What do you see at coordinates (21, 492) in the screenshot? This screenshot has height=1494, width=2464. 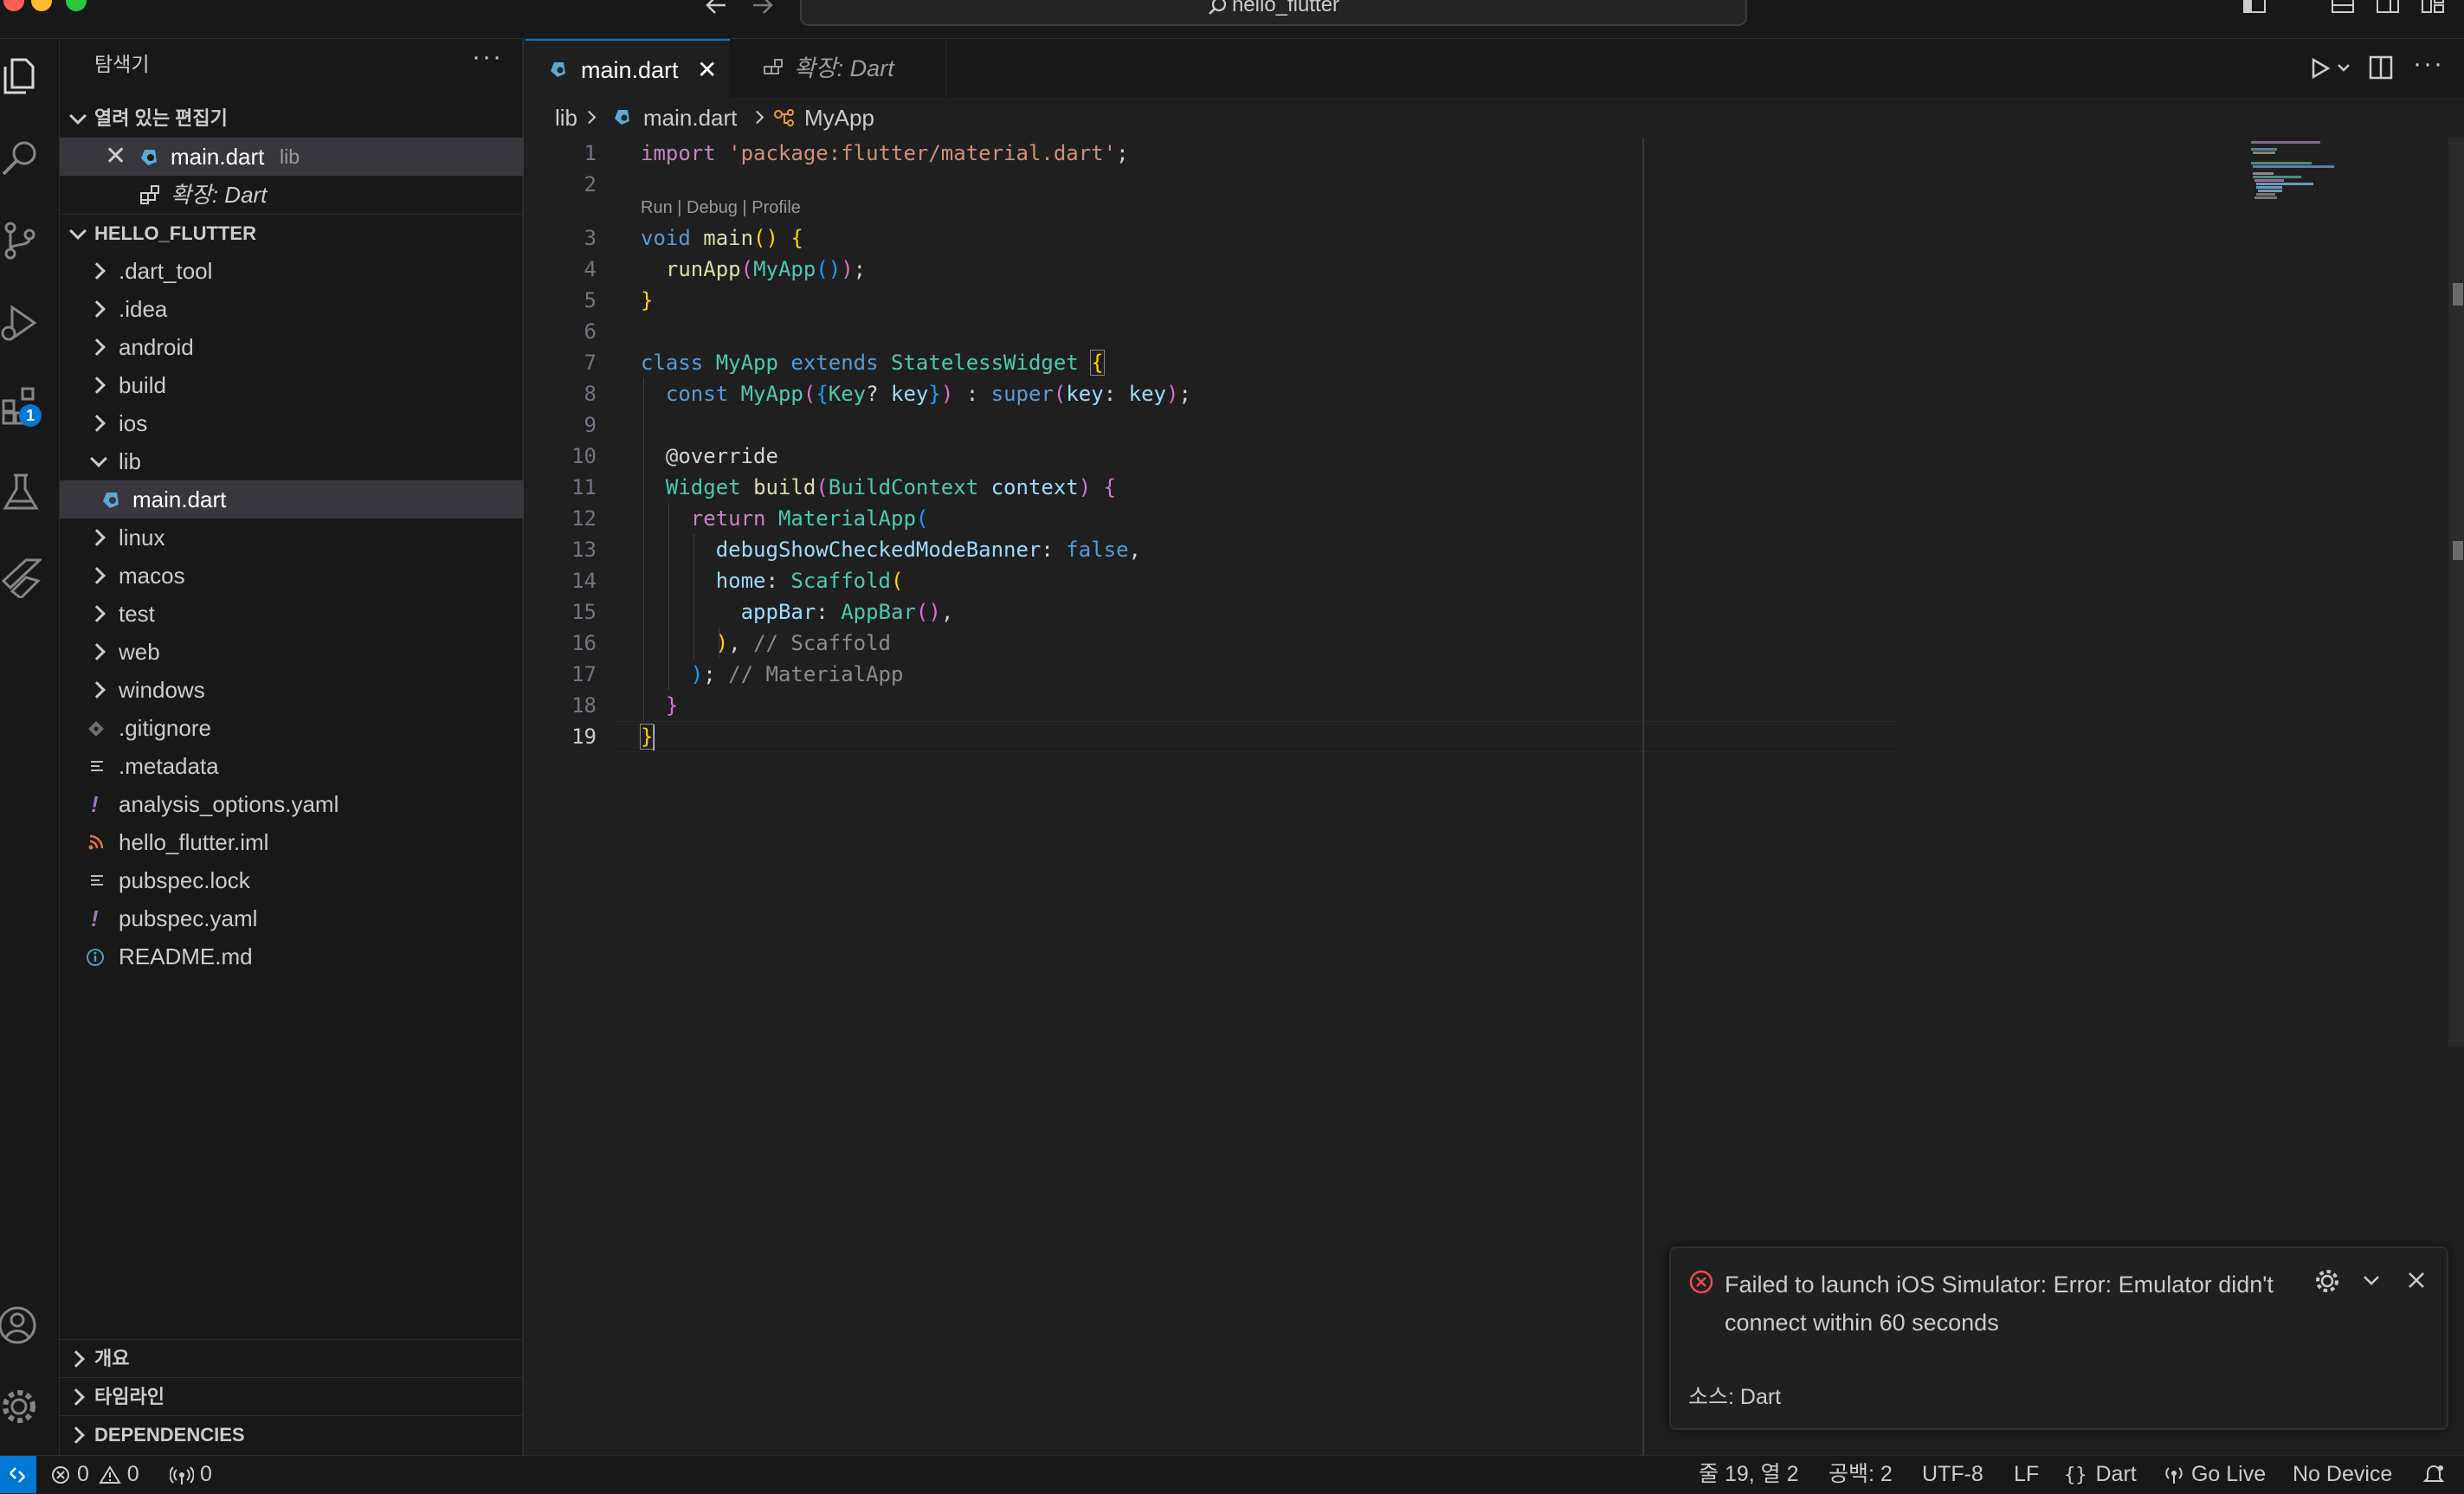 I see `testing-icon` at bounding box center [21, 492].